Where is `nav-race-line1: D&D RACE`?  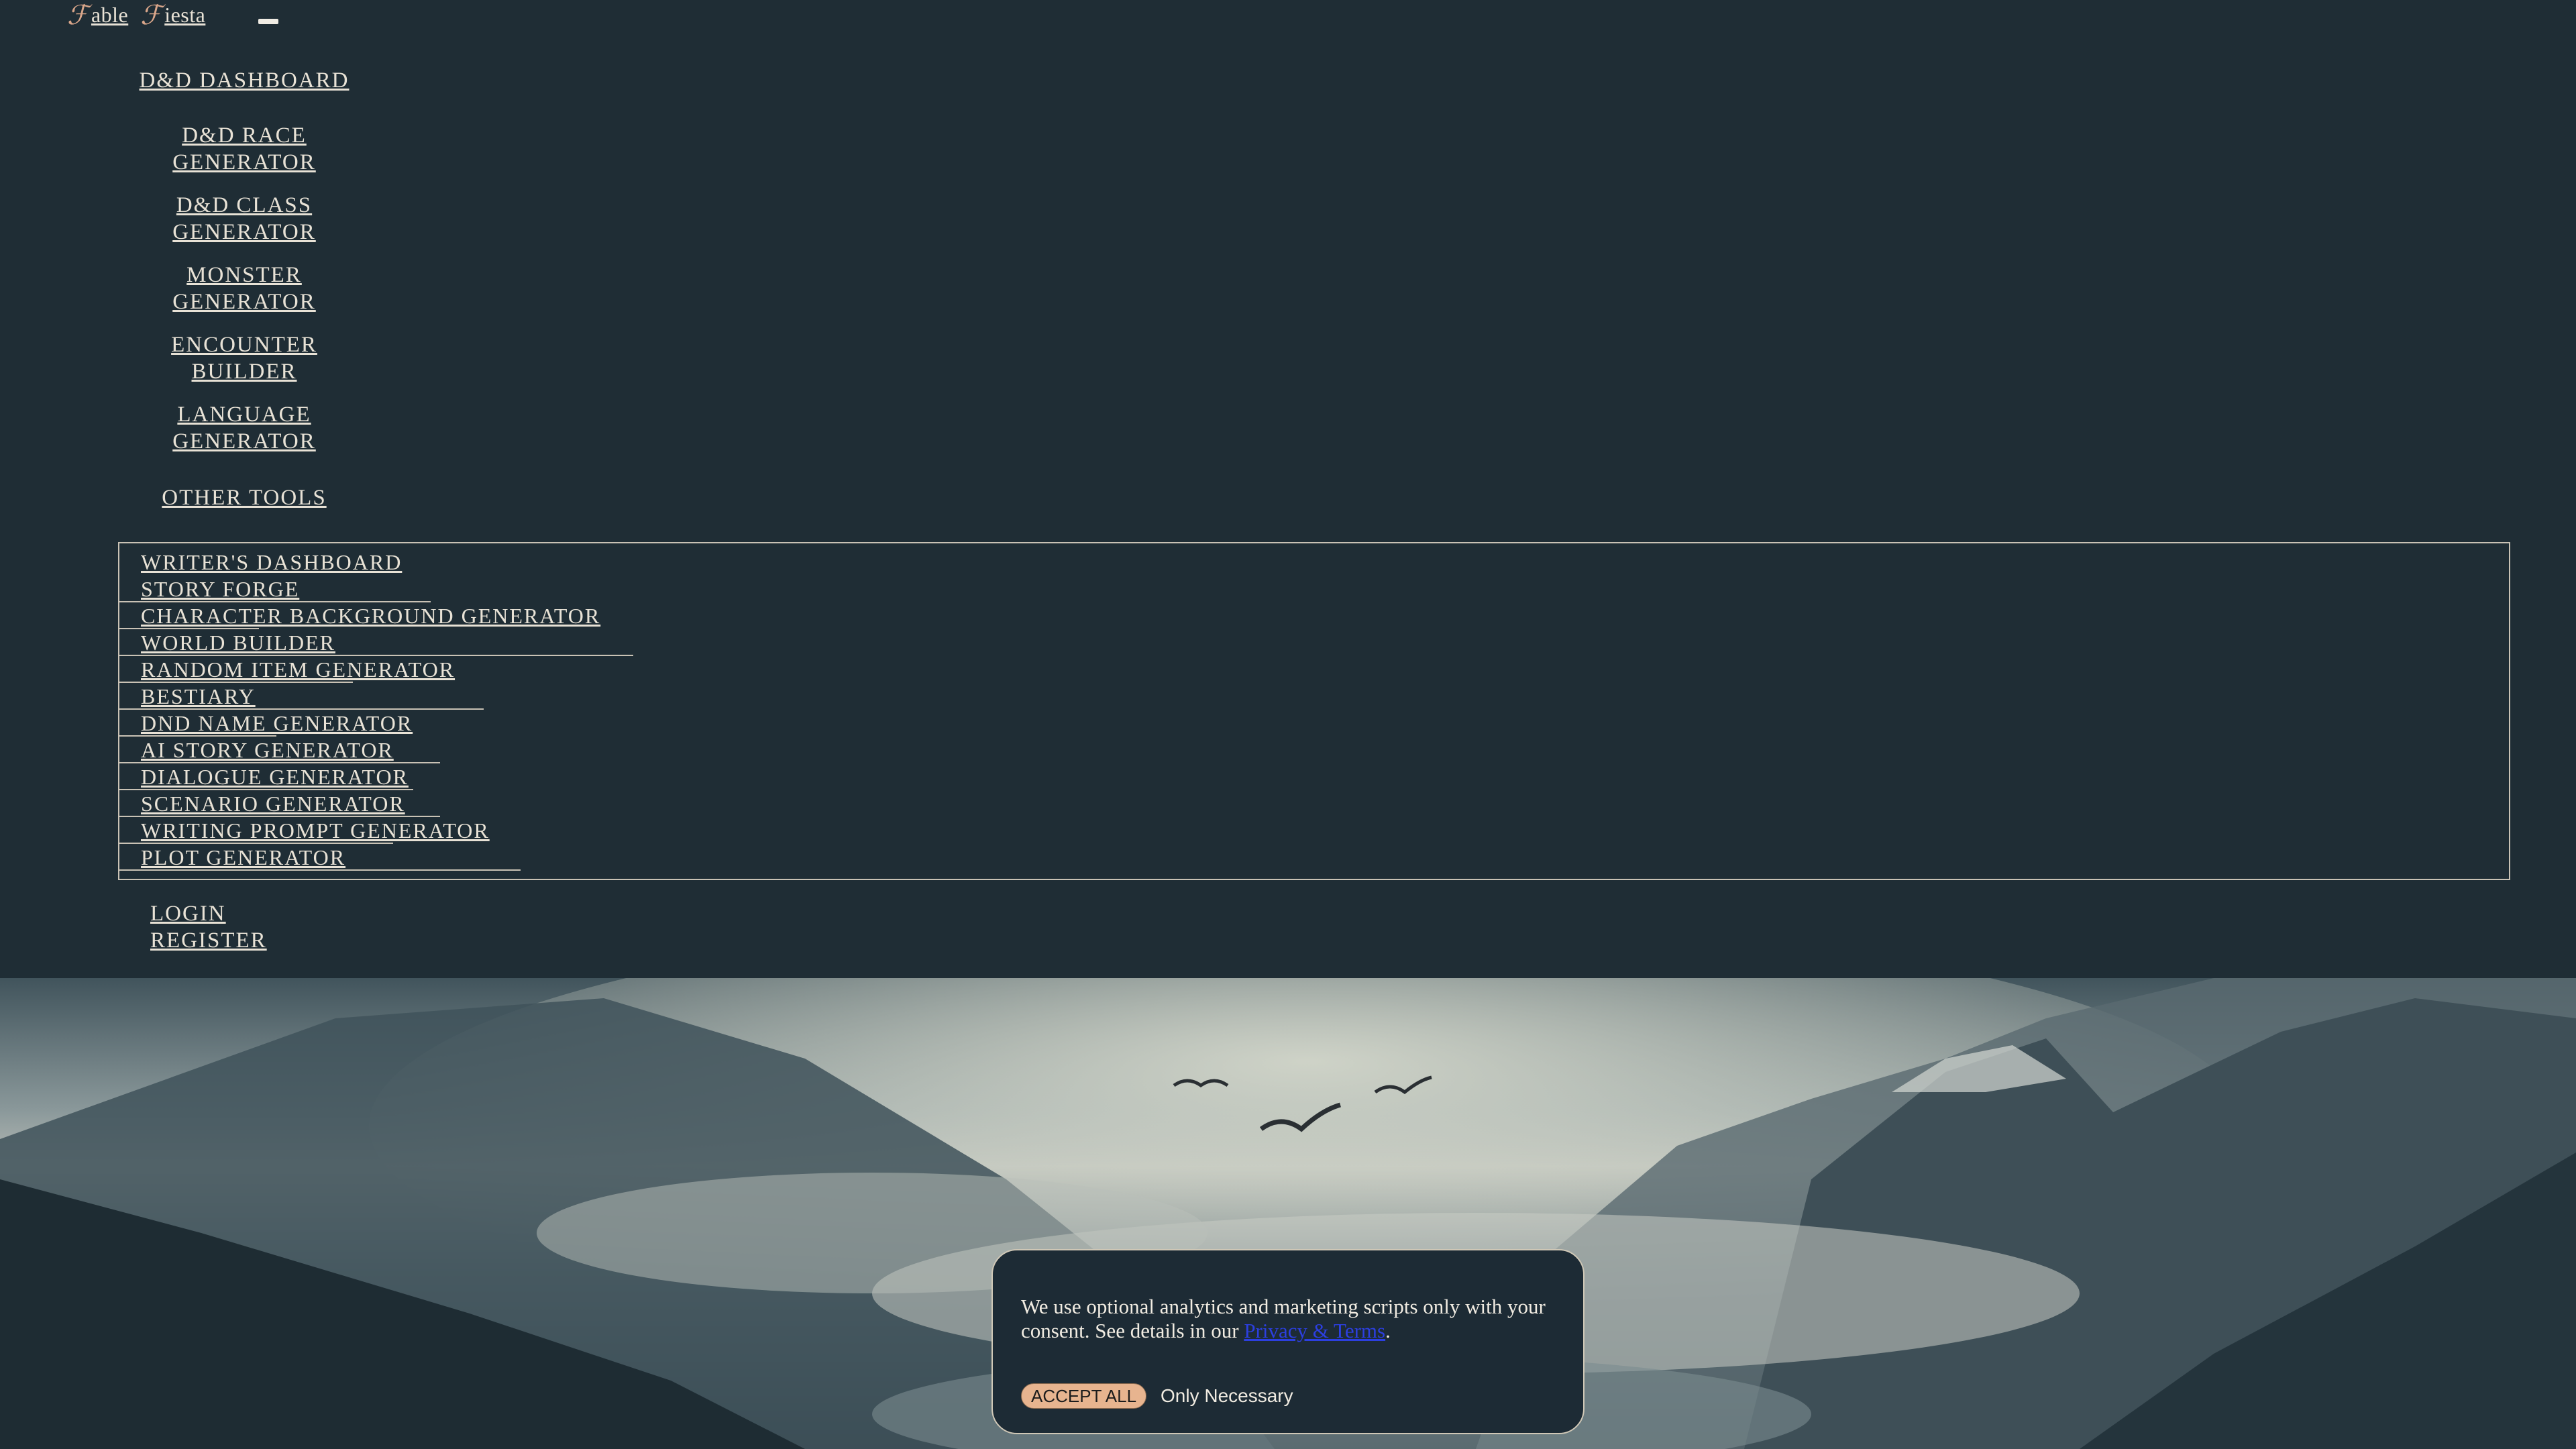 nav-race-line1: D&D RACE is located at coordinates (244, 135).